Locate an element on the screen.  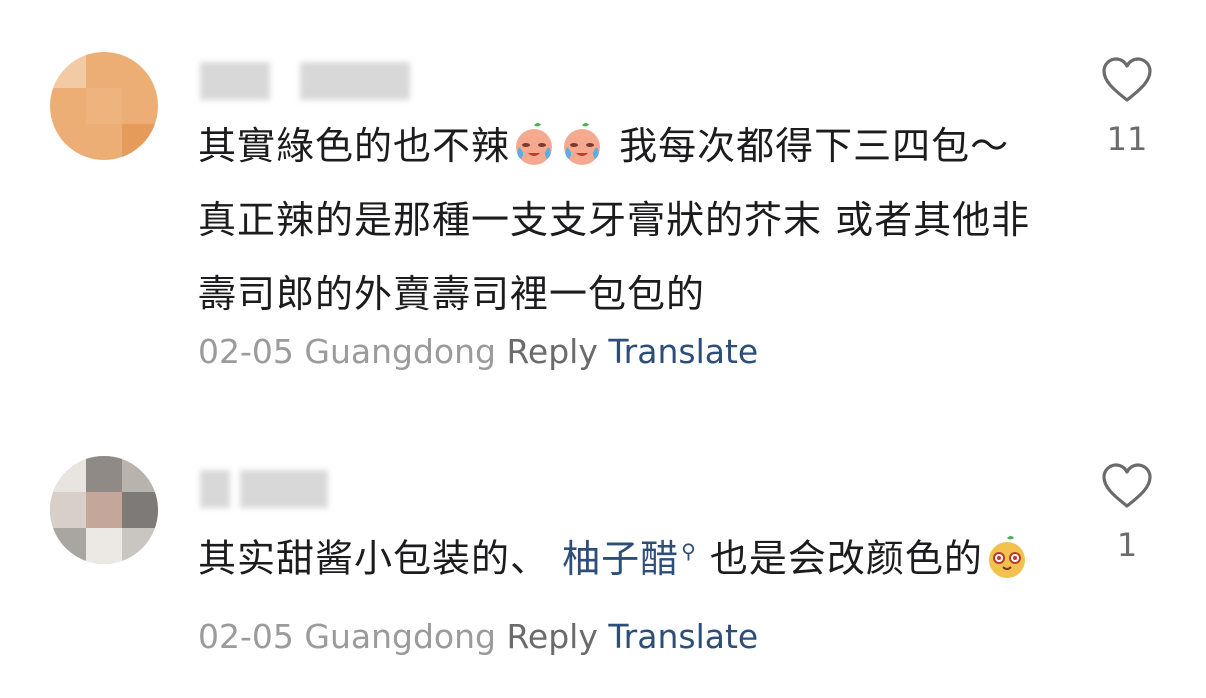
like-count: 11 is located at coordinates (1127, 139).